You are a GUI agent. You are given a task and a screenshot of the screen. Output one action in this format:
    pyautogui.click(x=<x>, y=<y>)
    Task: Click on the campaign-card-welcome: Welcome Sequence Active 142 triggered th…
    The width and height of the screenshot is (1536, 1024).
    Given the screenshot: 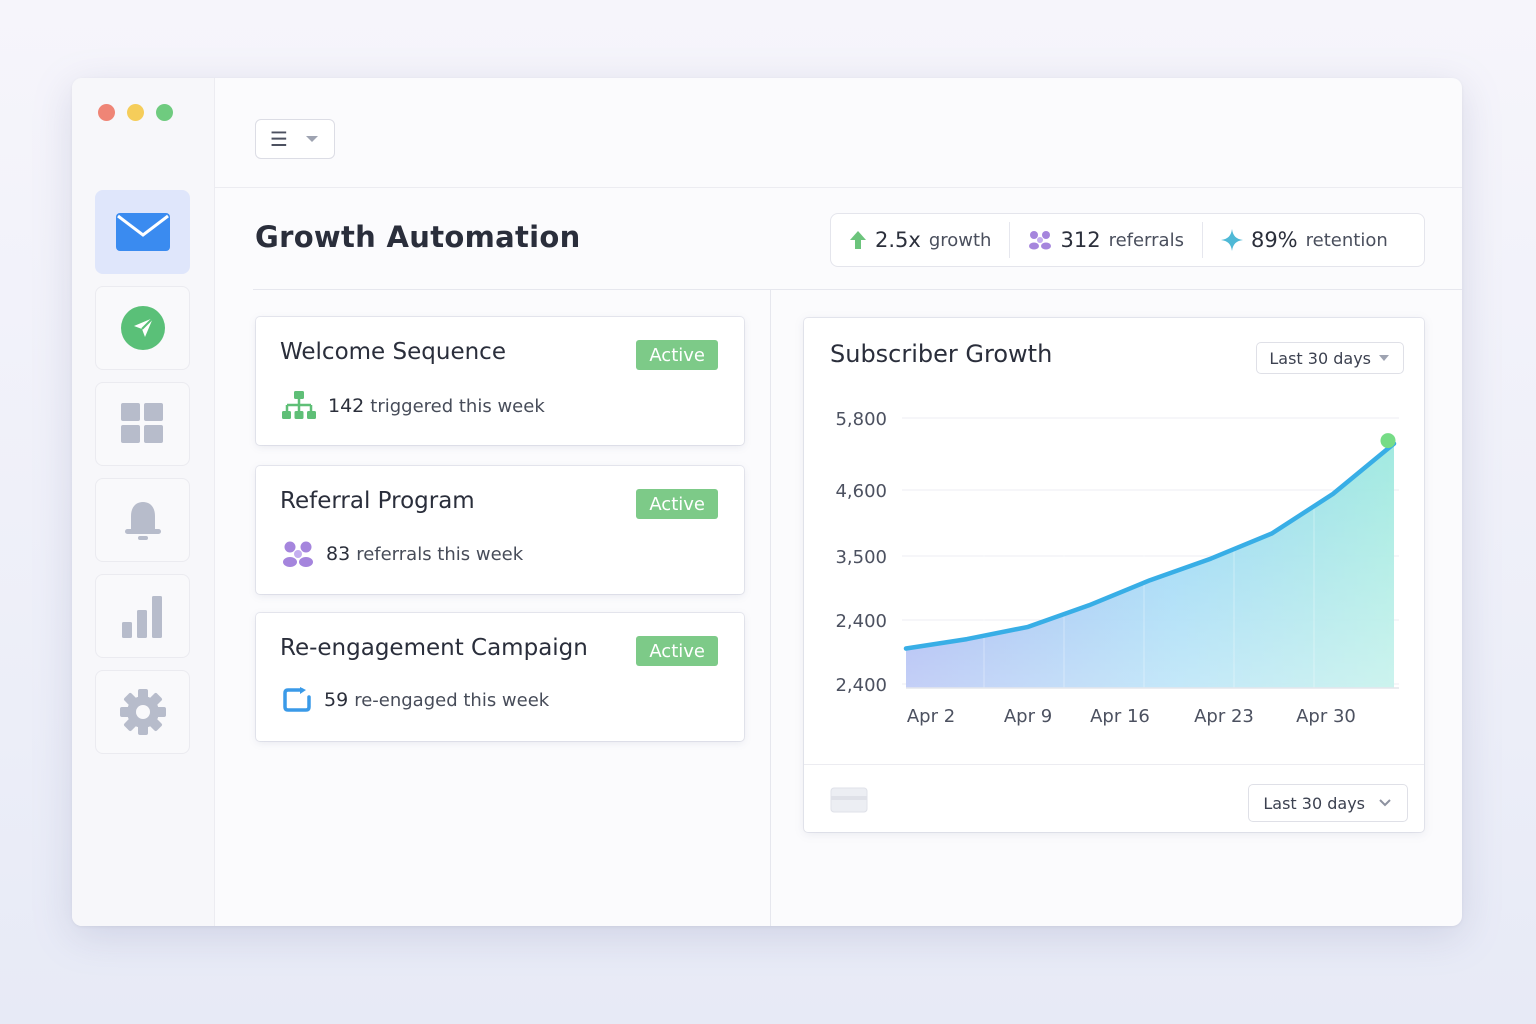 What is the action you would take?
    pyautogui.click(x=500, y=381)
    